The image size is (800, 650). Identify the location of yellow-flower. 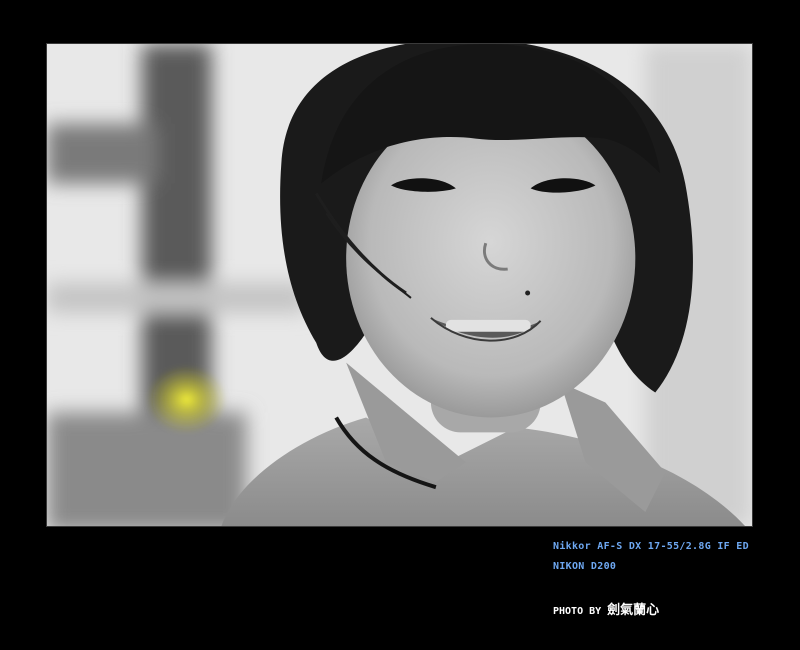
(186, 399).